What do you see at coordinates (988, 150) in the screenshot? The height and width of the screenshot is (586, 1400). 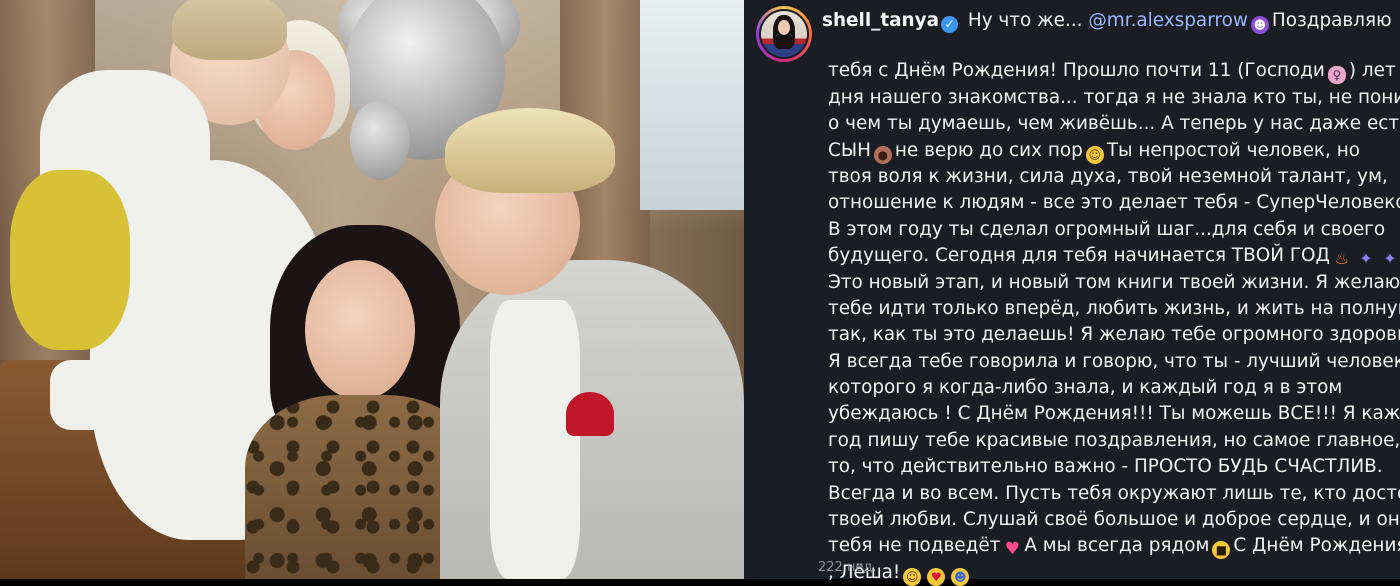 I see `caption-segment: не верю до сих пор` at bounding box center [988, 150].